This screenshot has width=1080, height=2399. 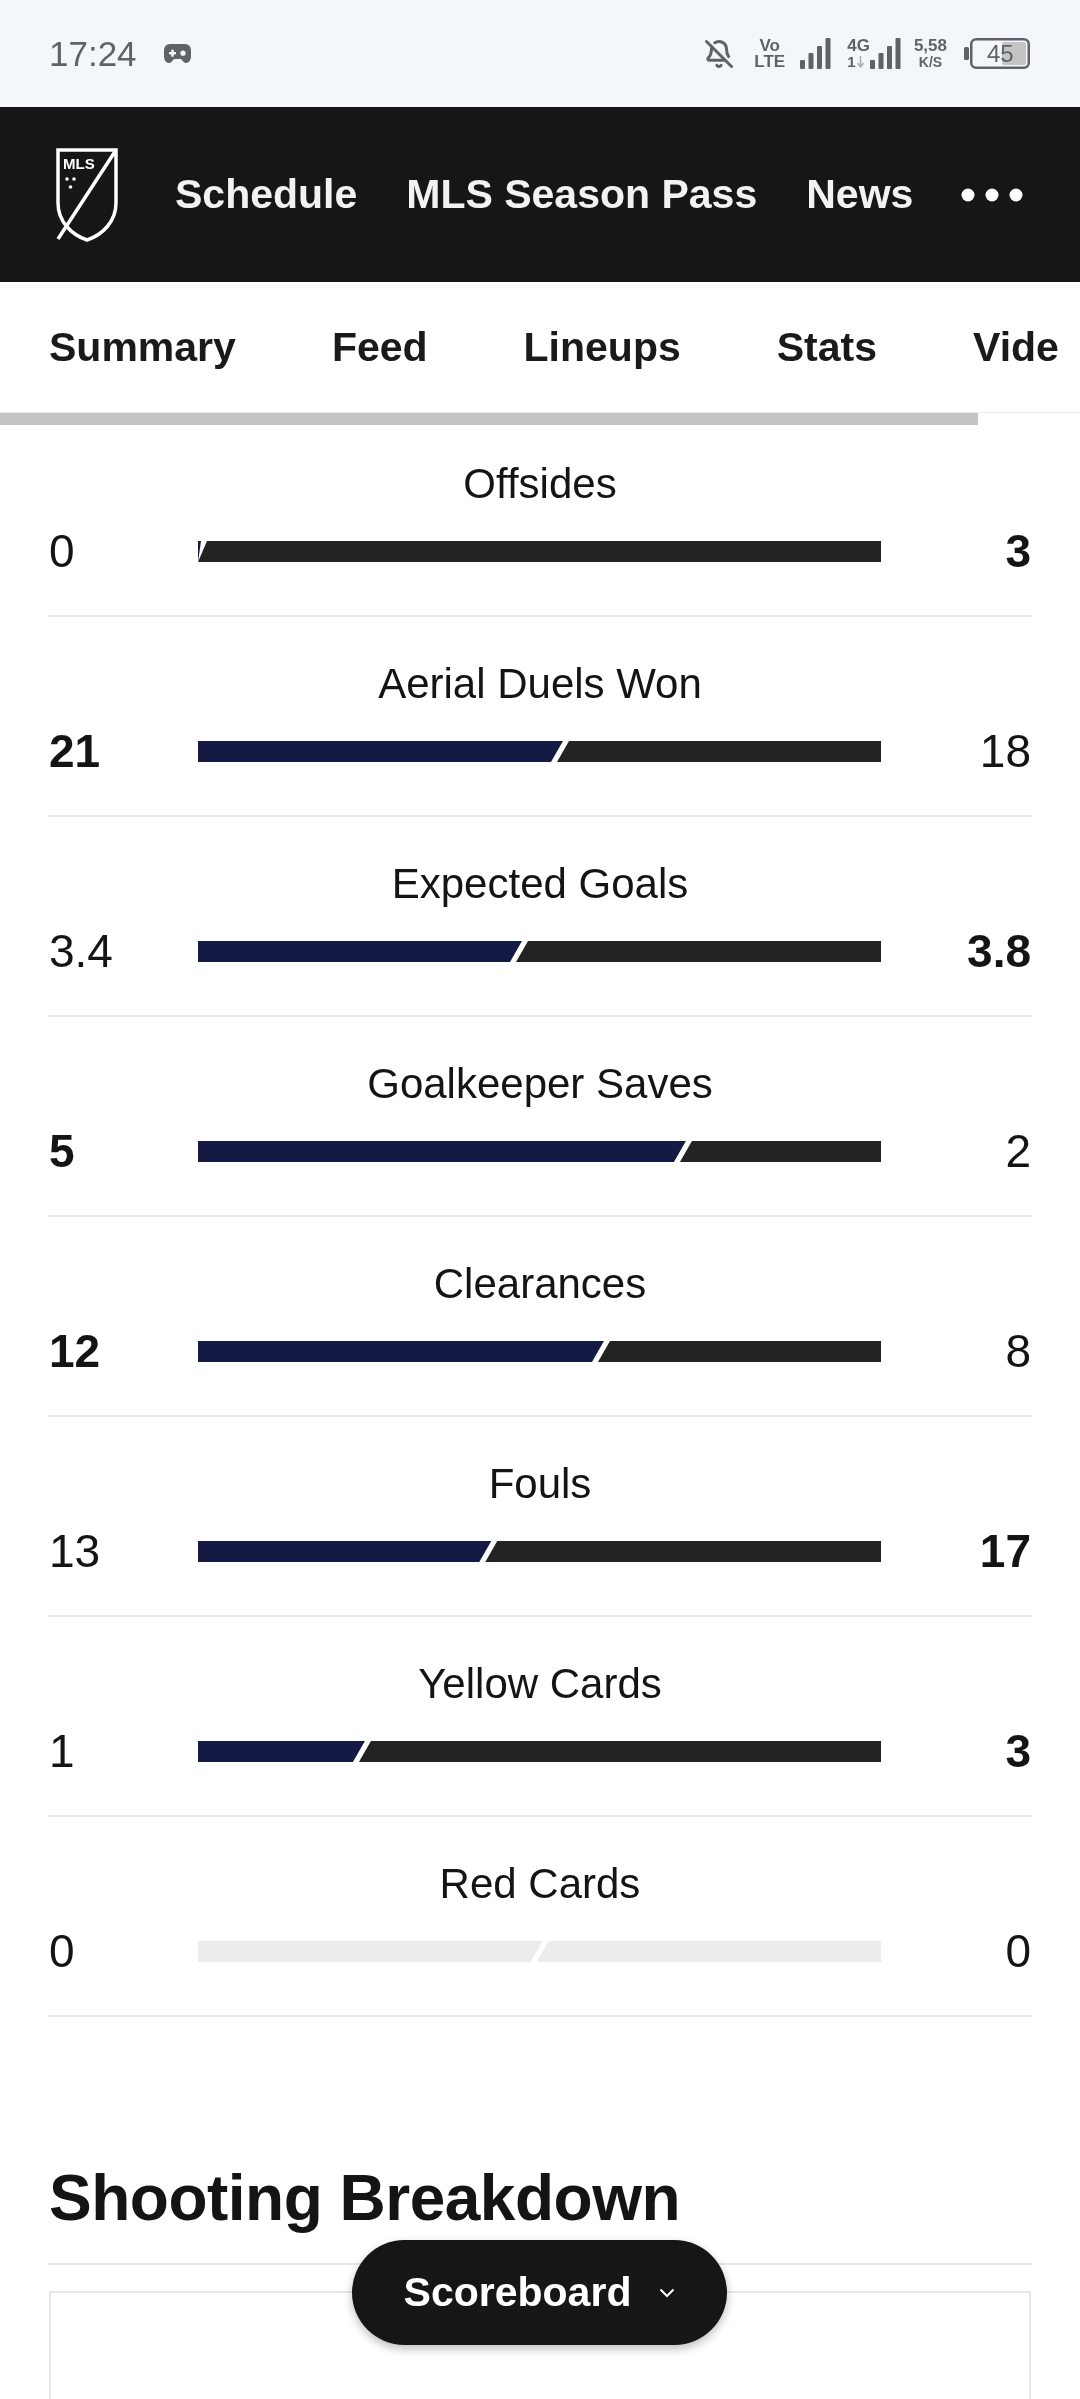 What do you see at coordinates (1000, 54) in the screenshot?
I see `battery-percent: 45` at bounding box center [1000, 54].